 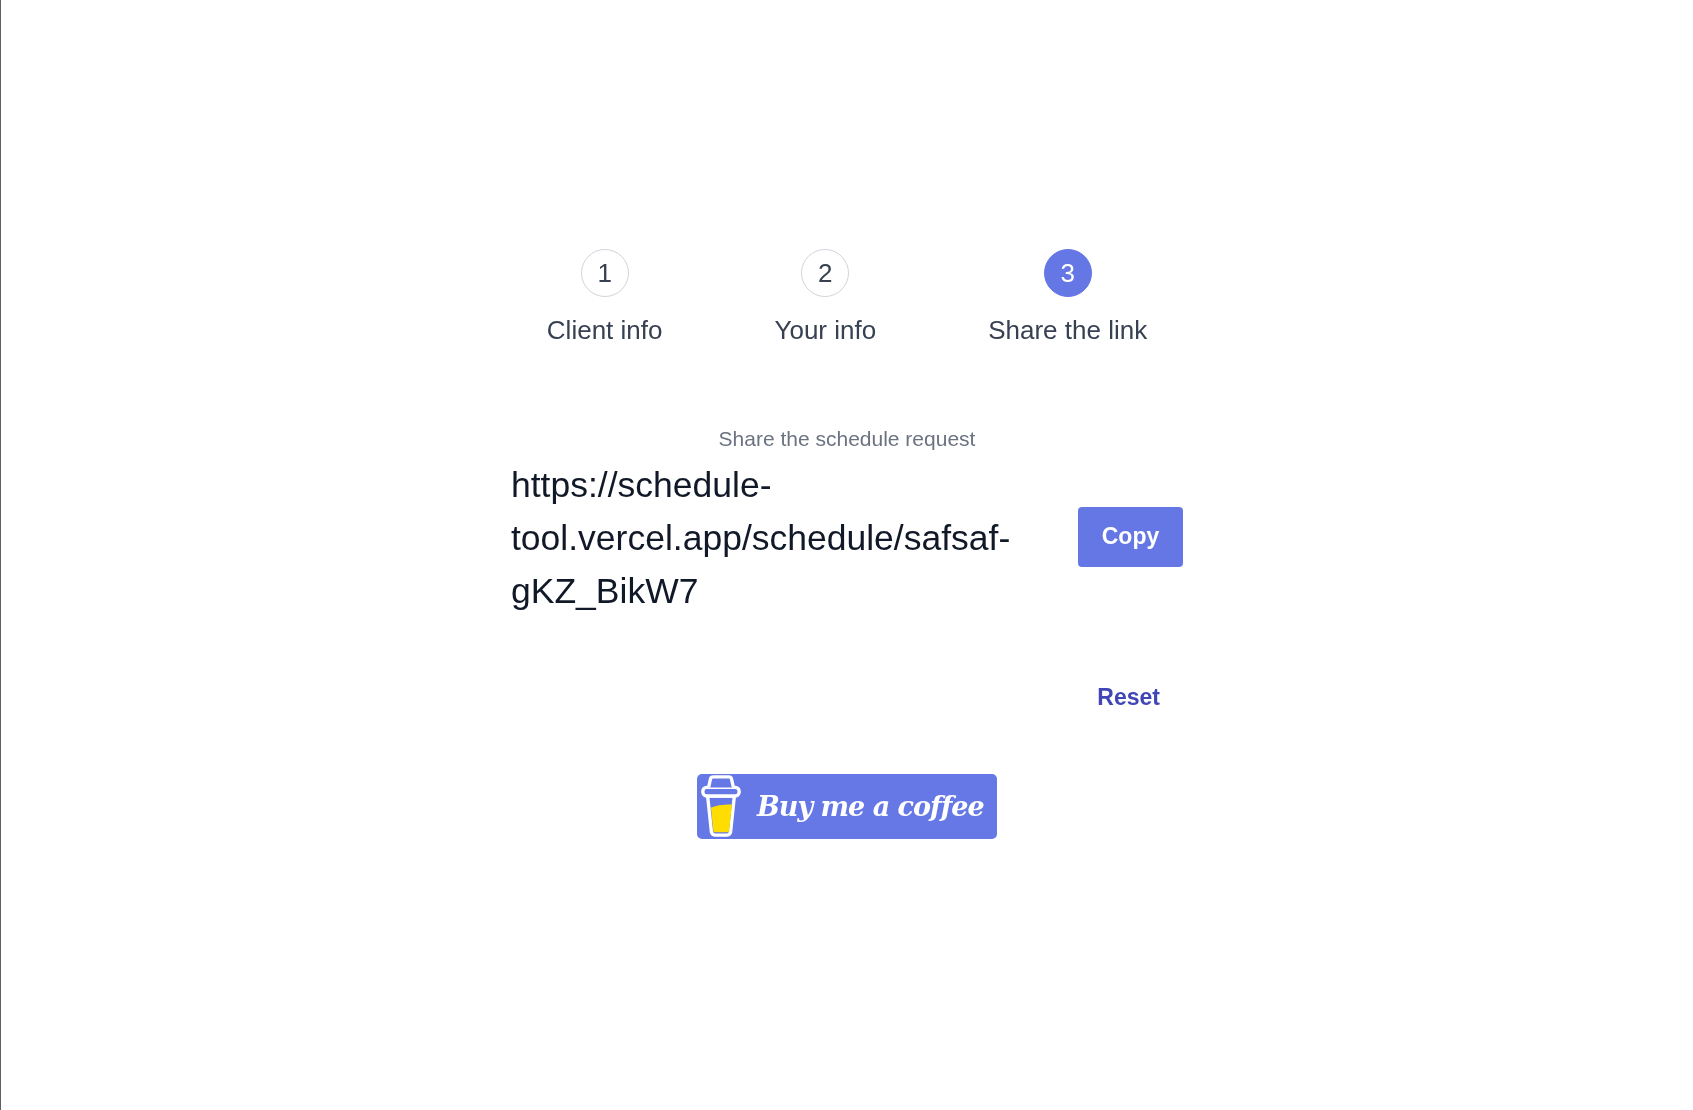 What do you see at coordinates (721, 806) in the screenshot?
I see `cup-icon` at bounding box center [721, 806].